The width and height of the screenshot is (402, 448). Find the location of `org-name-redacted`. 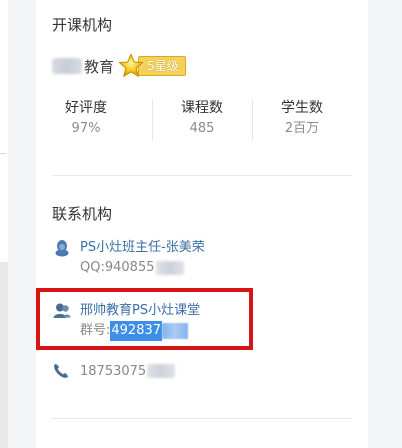

org-name-redacted is located at coordinates (67, 66).